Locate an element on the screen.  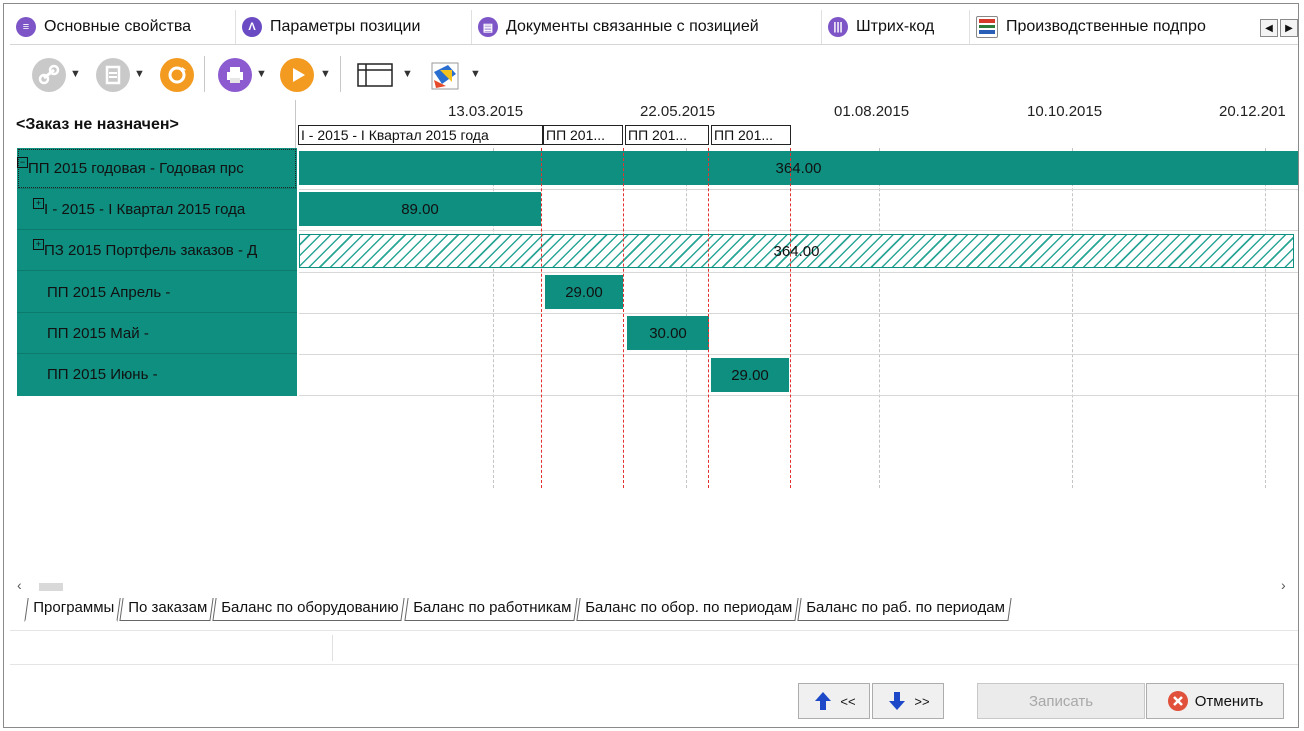
tab-by-orders: По заказам is located at coordinates (166, 609).